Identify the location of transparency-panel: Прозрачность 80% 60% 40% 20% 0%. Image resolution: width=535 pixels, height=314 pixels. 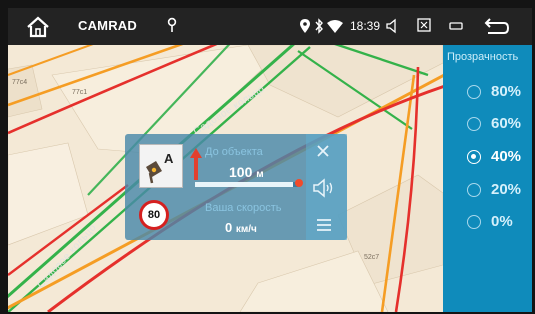
(487, 178).